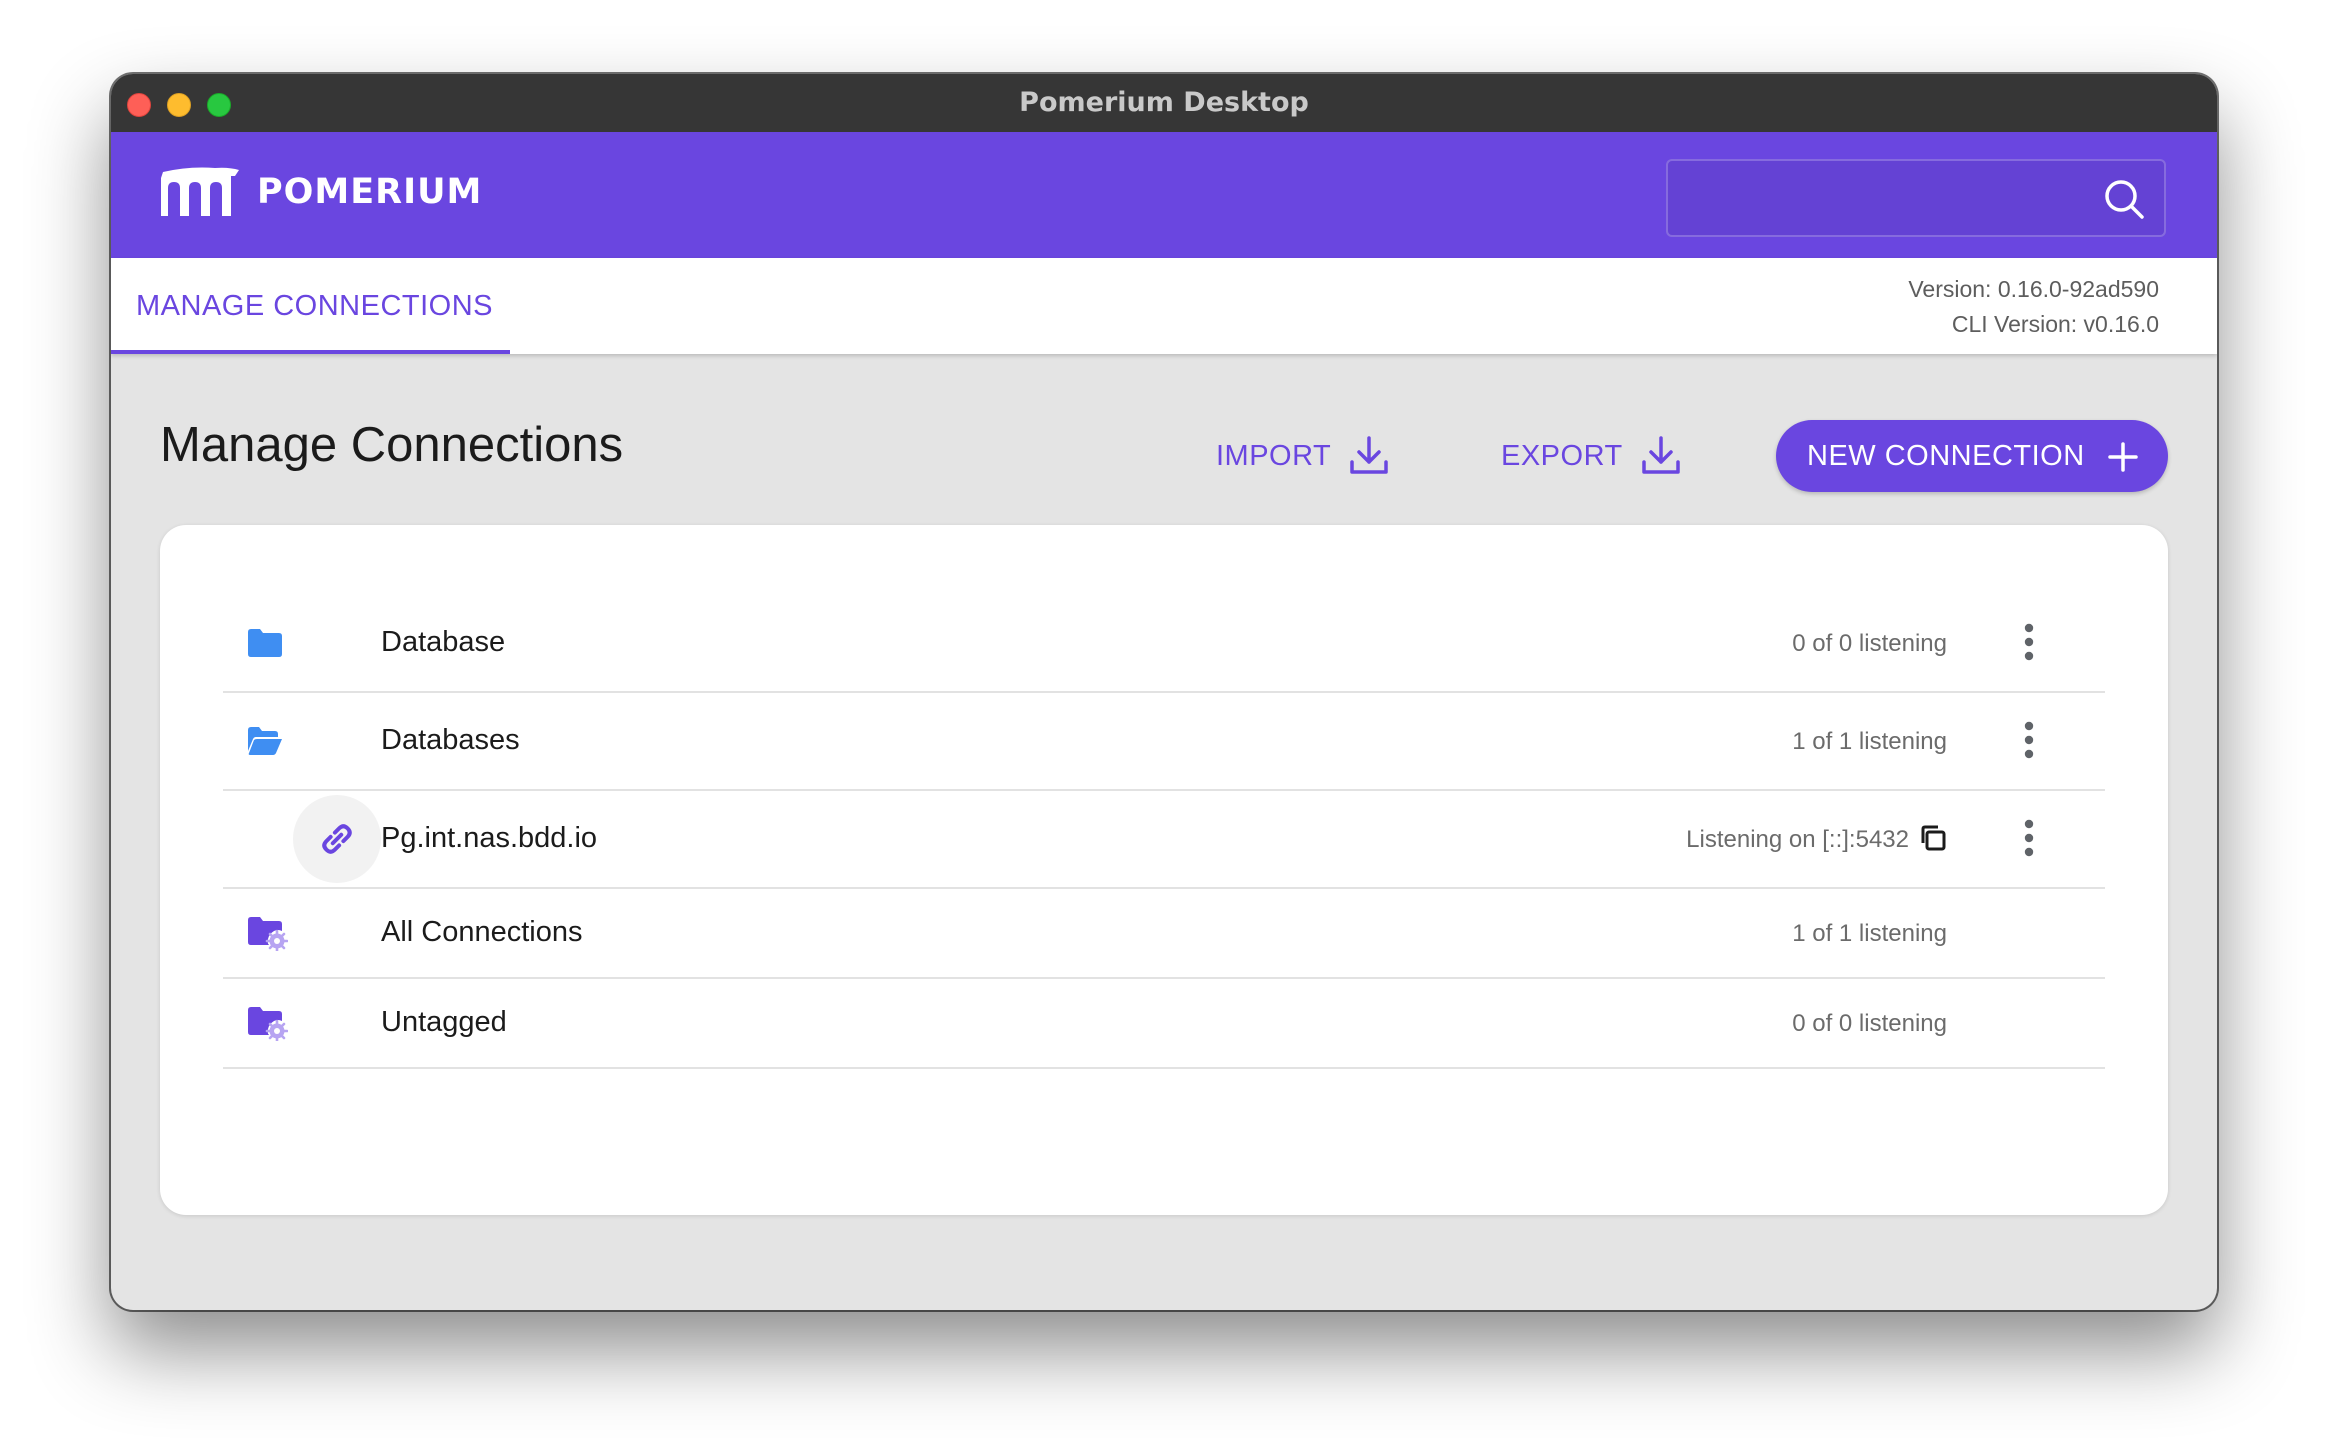 Image resolution: width=2328 pixels, height=1456 pixels. I want to click on listening-status: Listening on [::]:5432, so click(1816, 839).